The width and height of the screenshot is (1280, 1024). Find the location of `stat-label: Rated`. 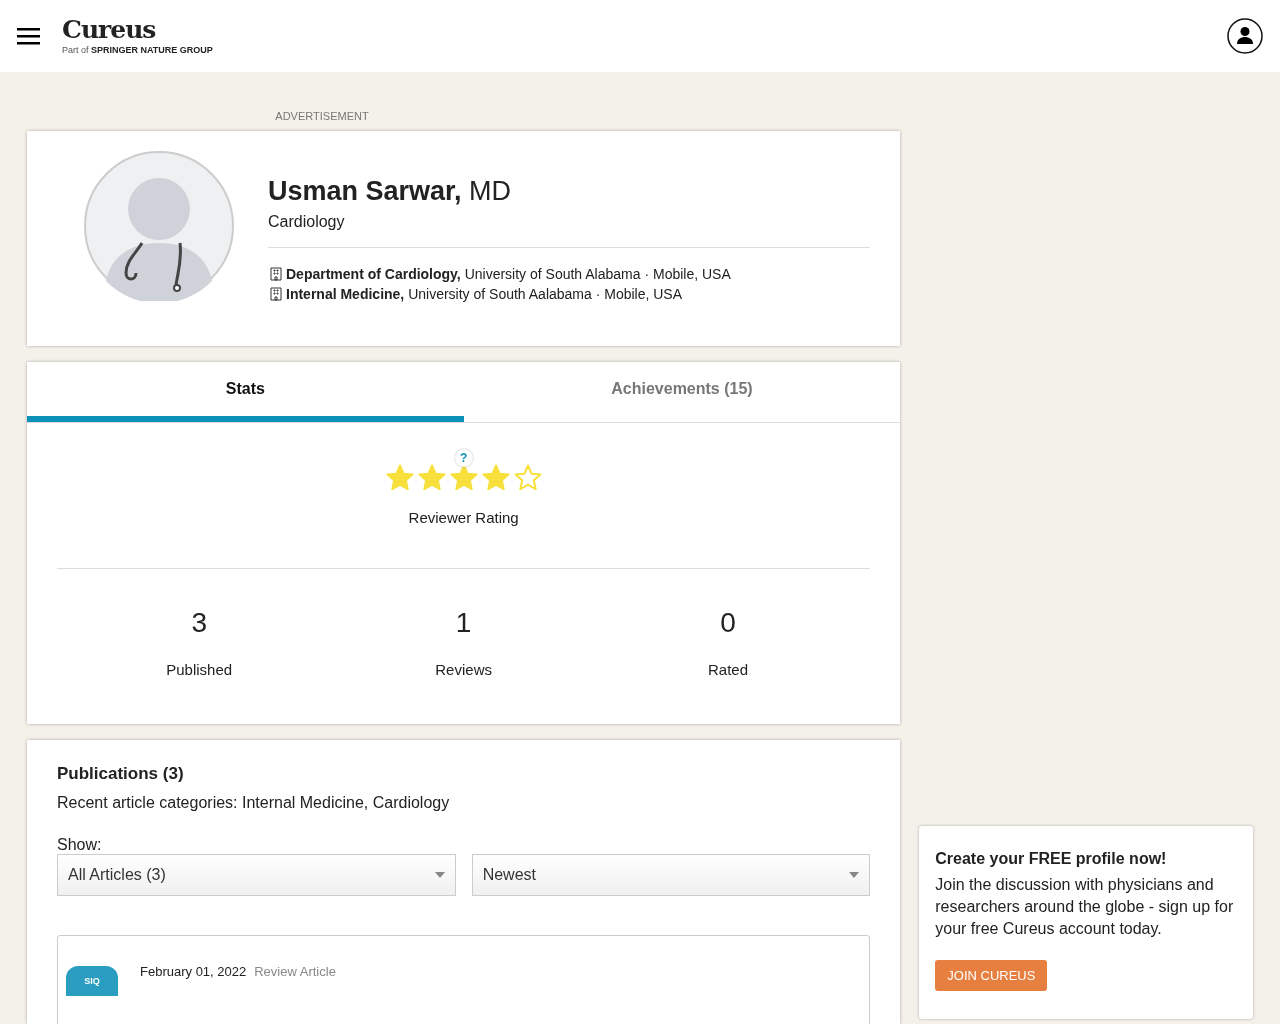

stat-label: Rated is located at coordinates (728, 669).